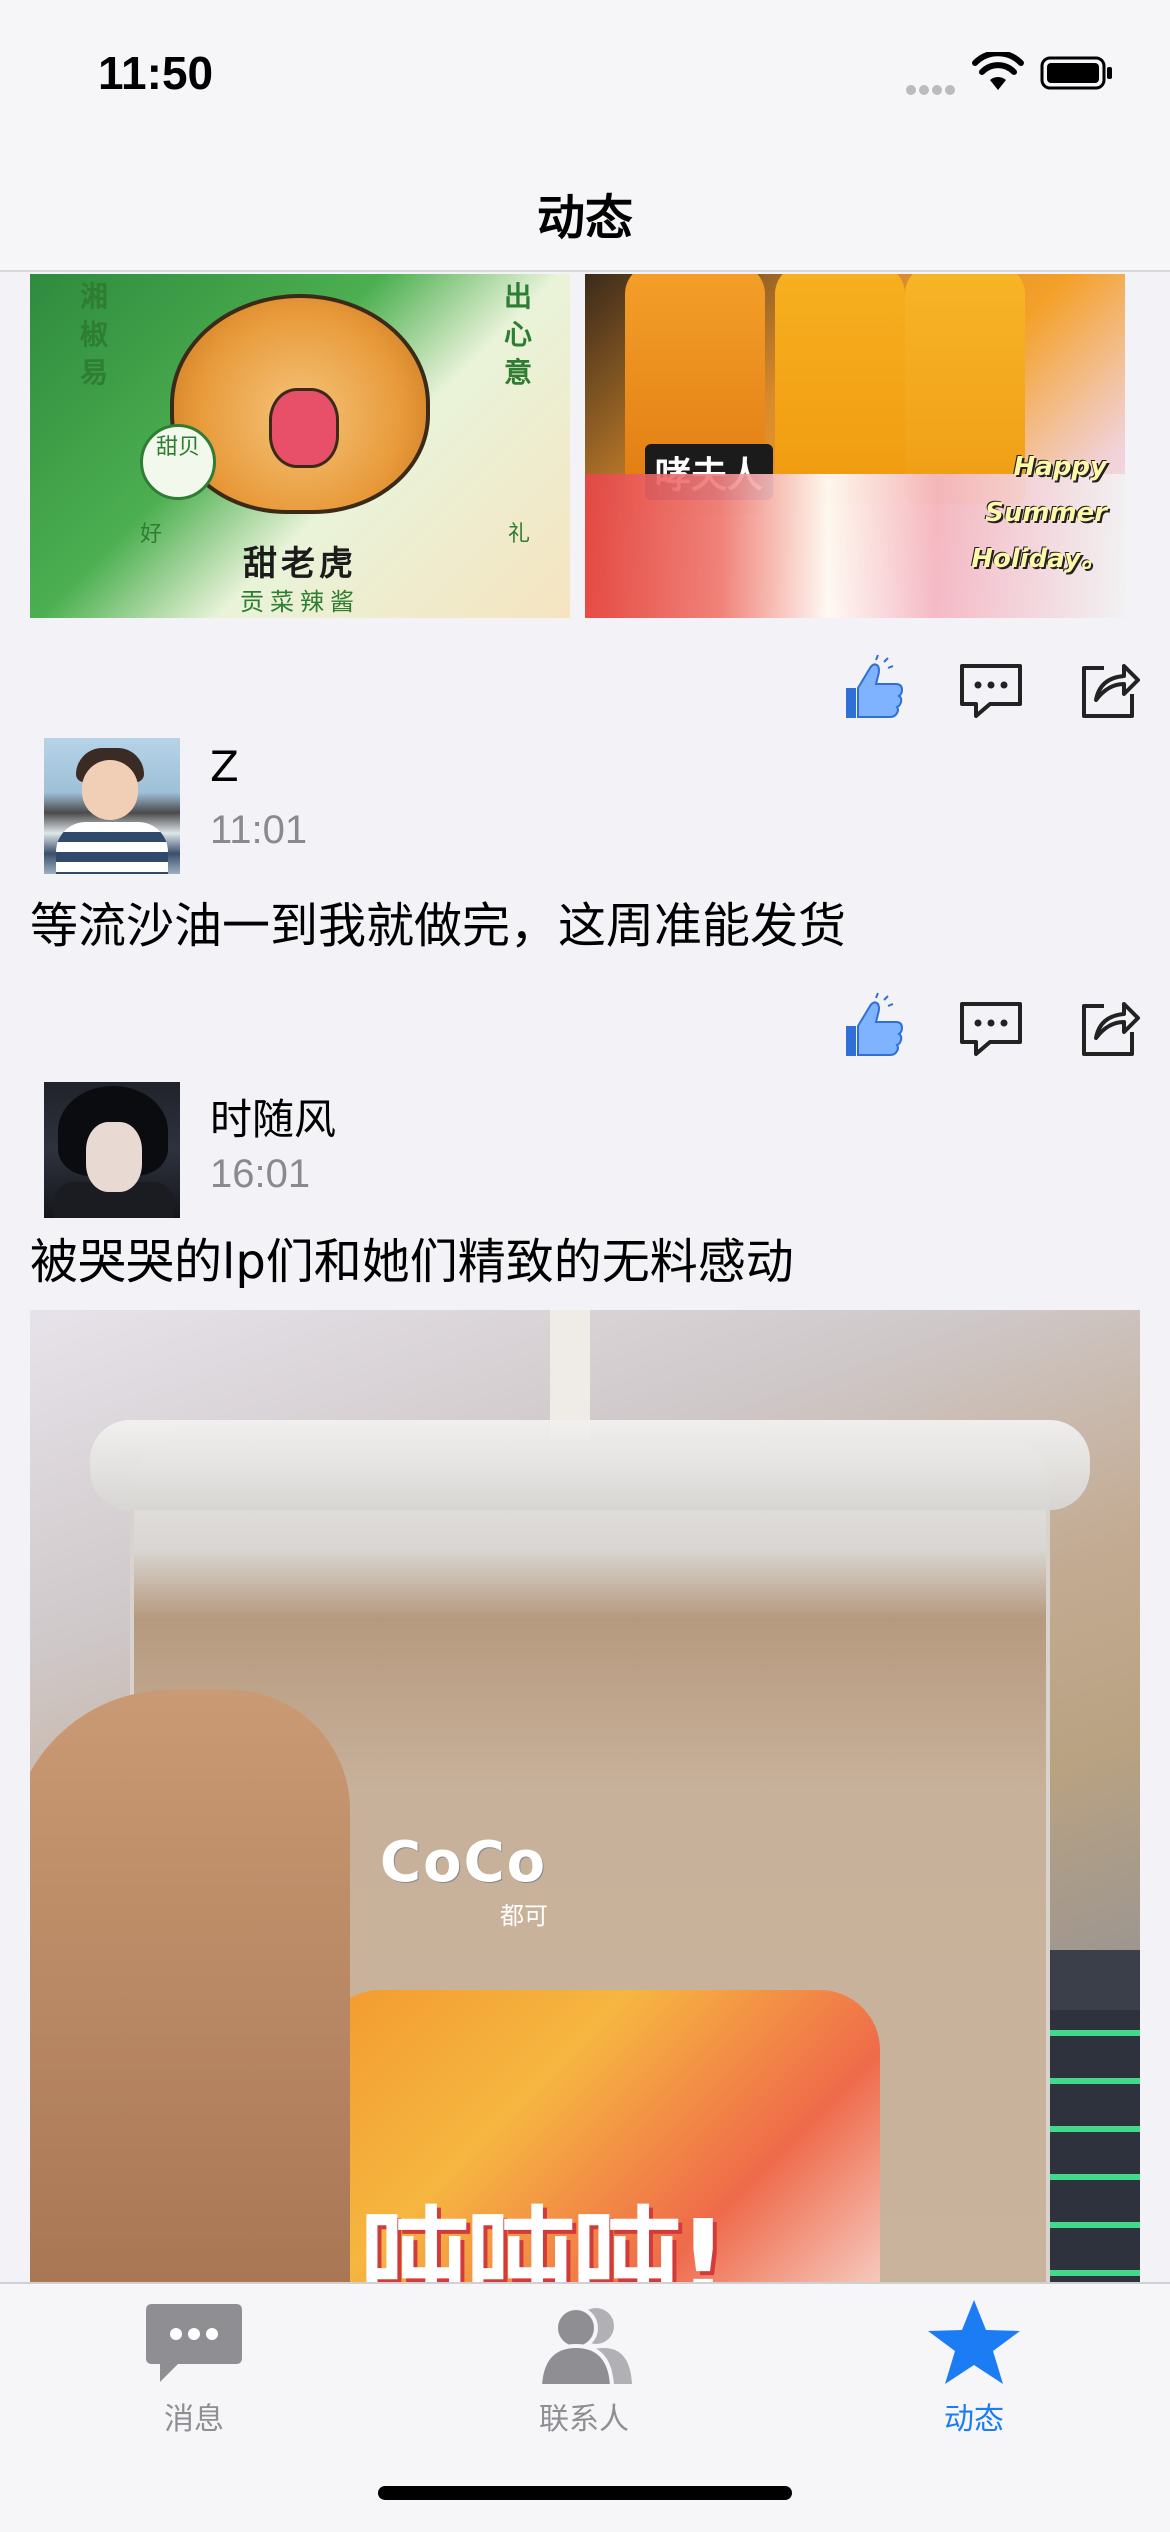 This screenshot has width=1170, height=2532. I want to click on home-indicator, so click(585, 2493).